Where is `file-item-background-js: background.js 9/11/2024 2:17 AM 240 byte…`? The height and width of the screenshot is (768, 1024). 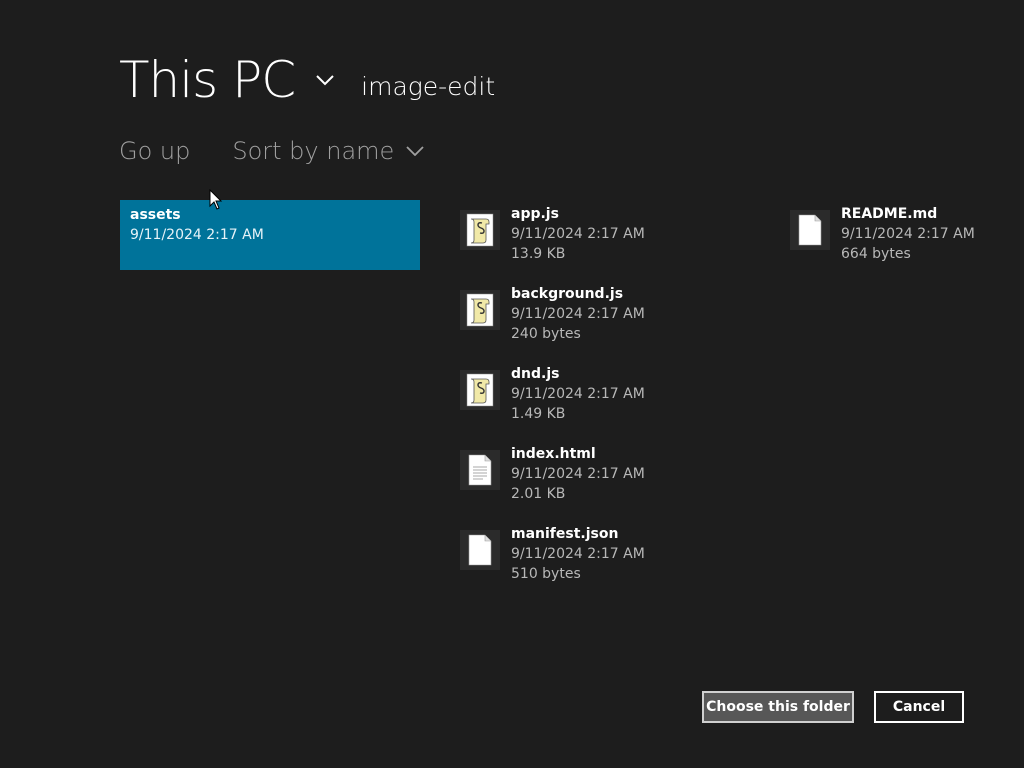
file-item-background-js: background.js 9/11/2024 2:17 AM 240 byte… is located at coordinates (585, 315).